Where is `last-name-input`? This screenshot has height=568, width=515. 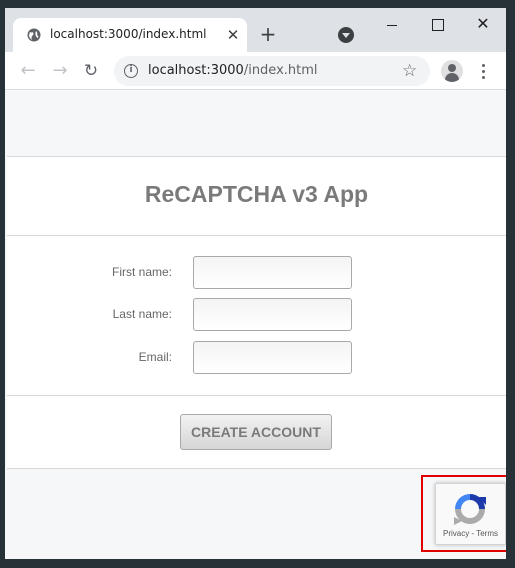
last-name-input is located at coordinates (272, 314).